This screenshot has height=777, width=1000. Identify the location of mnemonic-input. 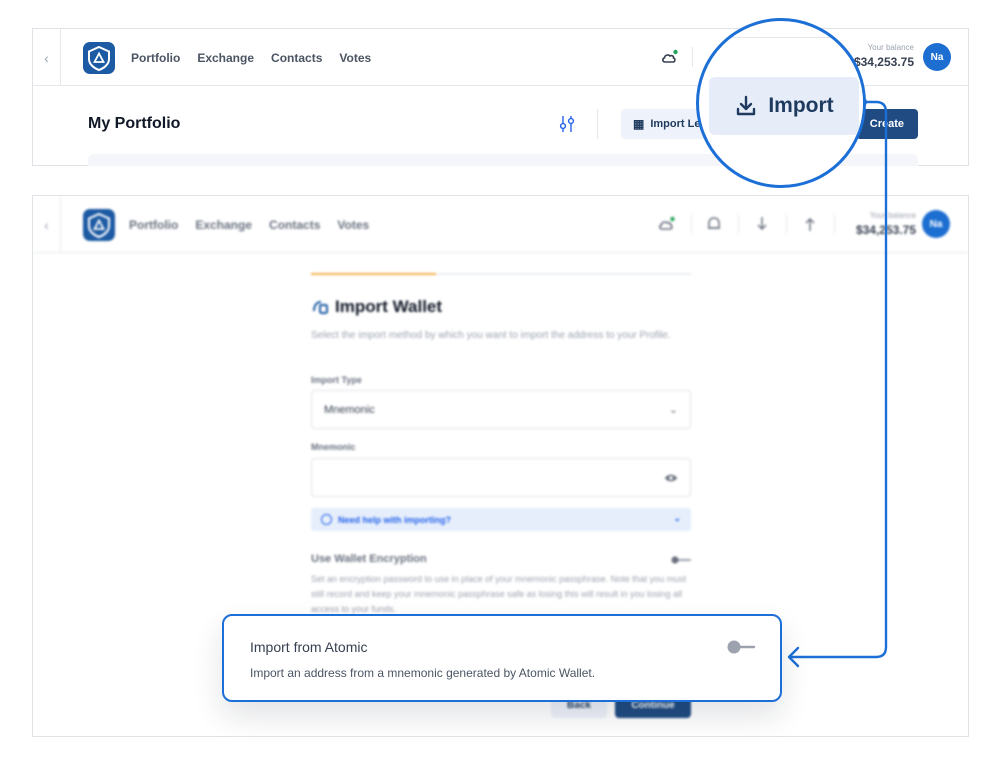
(501, 477).